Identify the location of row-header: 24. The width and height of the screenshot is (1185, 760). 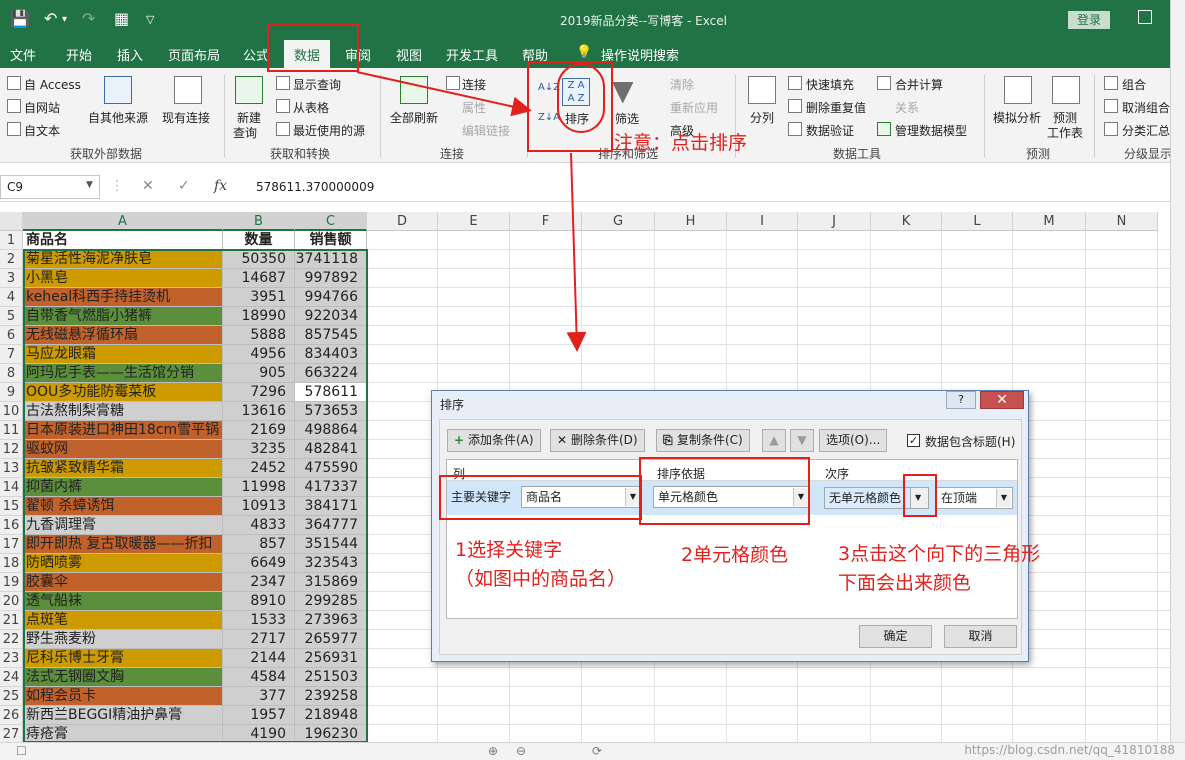
(11, 677).